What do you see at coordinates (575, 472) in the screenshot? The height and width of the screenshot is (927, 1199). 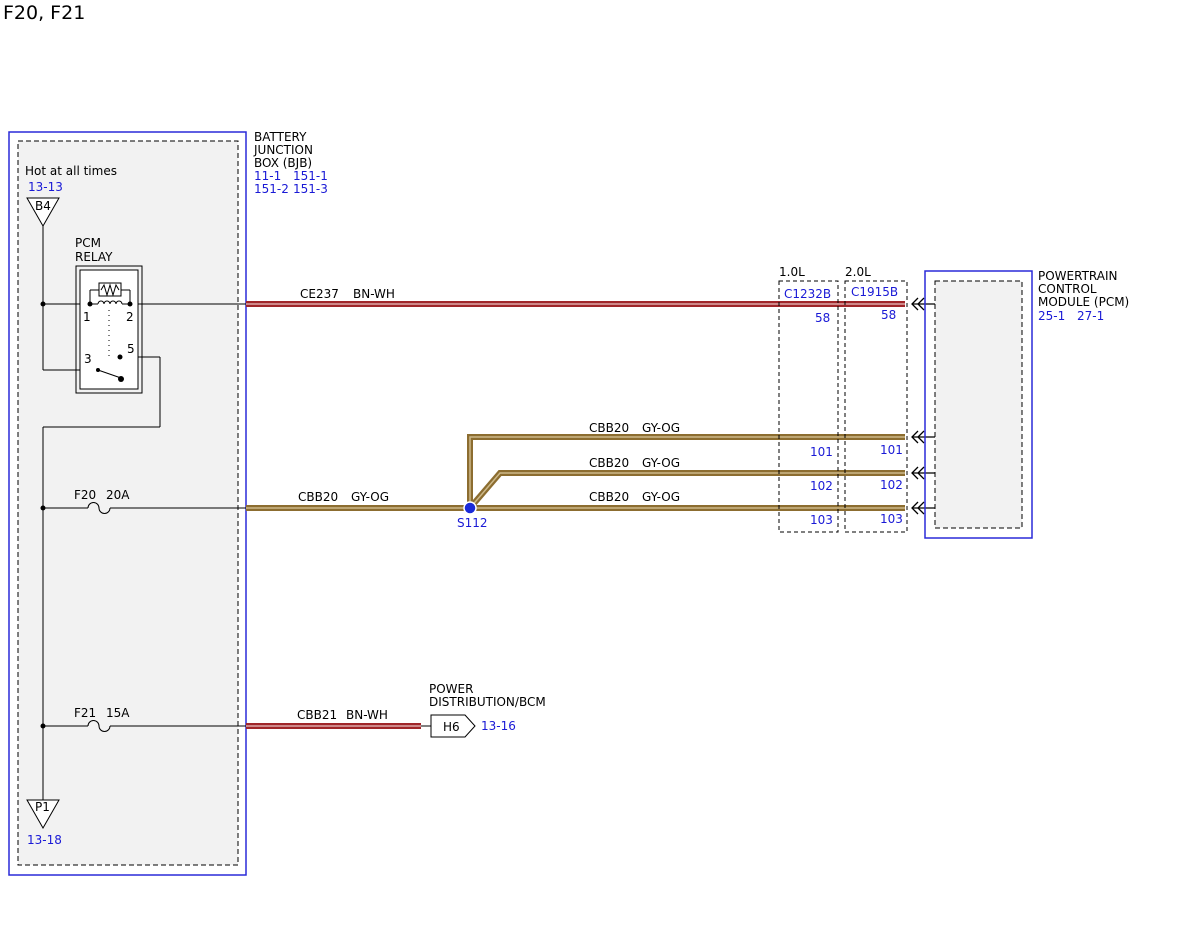 I see `wire-cbb20` at bounding box center [575, 472].